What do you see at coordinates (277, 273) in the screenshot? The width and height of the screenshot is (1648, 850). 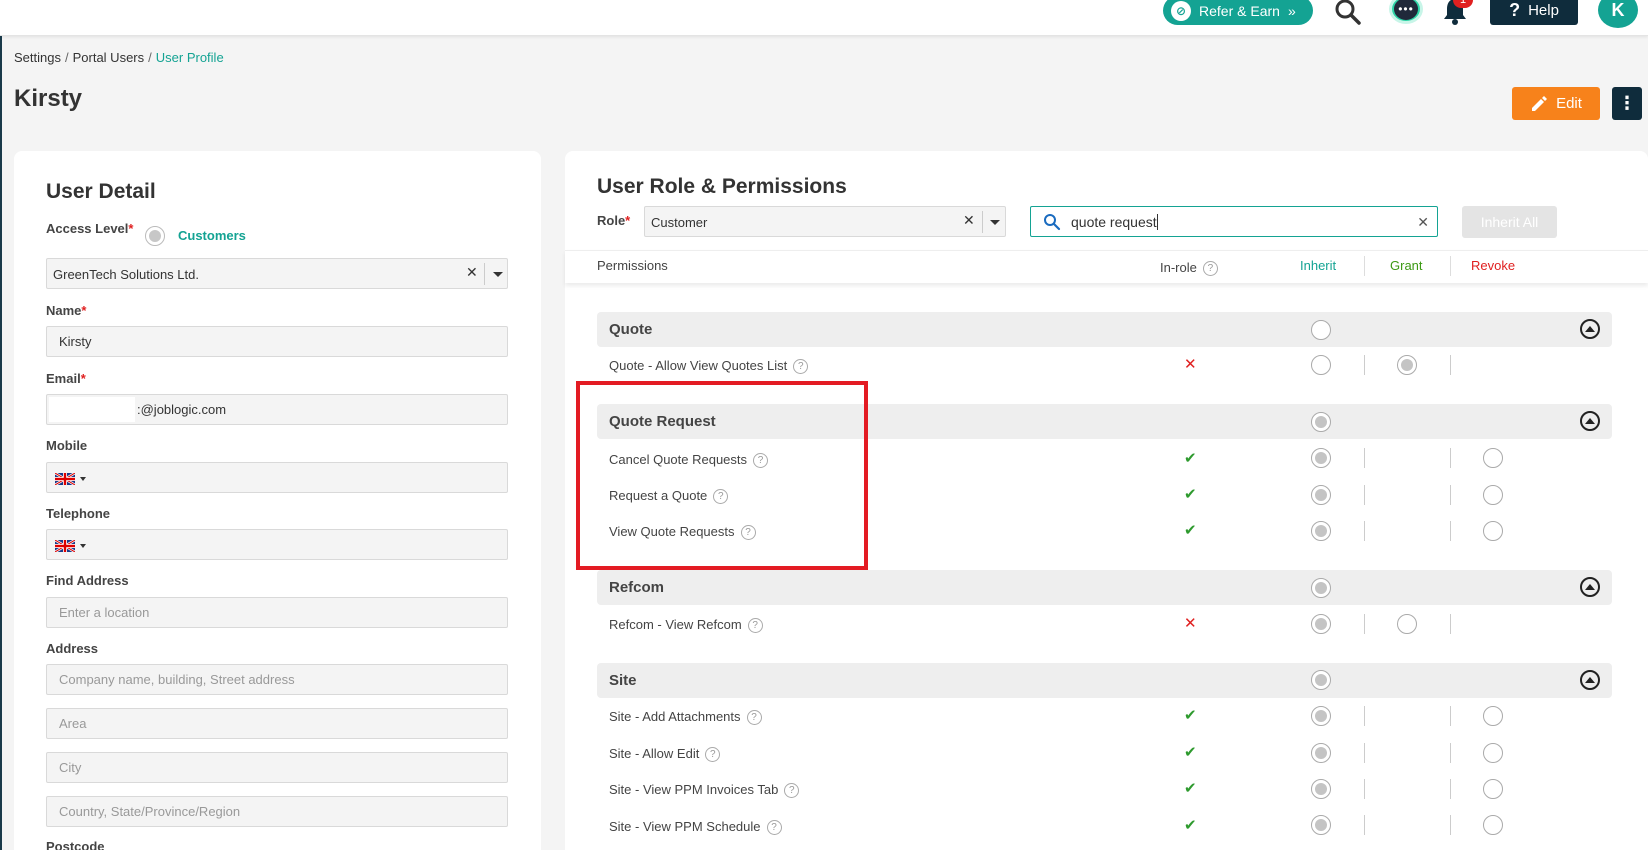 I see `customer-select: GreenTech Solutions Ltd. ✕` at bounding box center [277, 273].